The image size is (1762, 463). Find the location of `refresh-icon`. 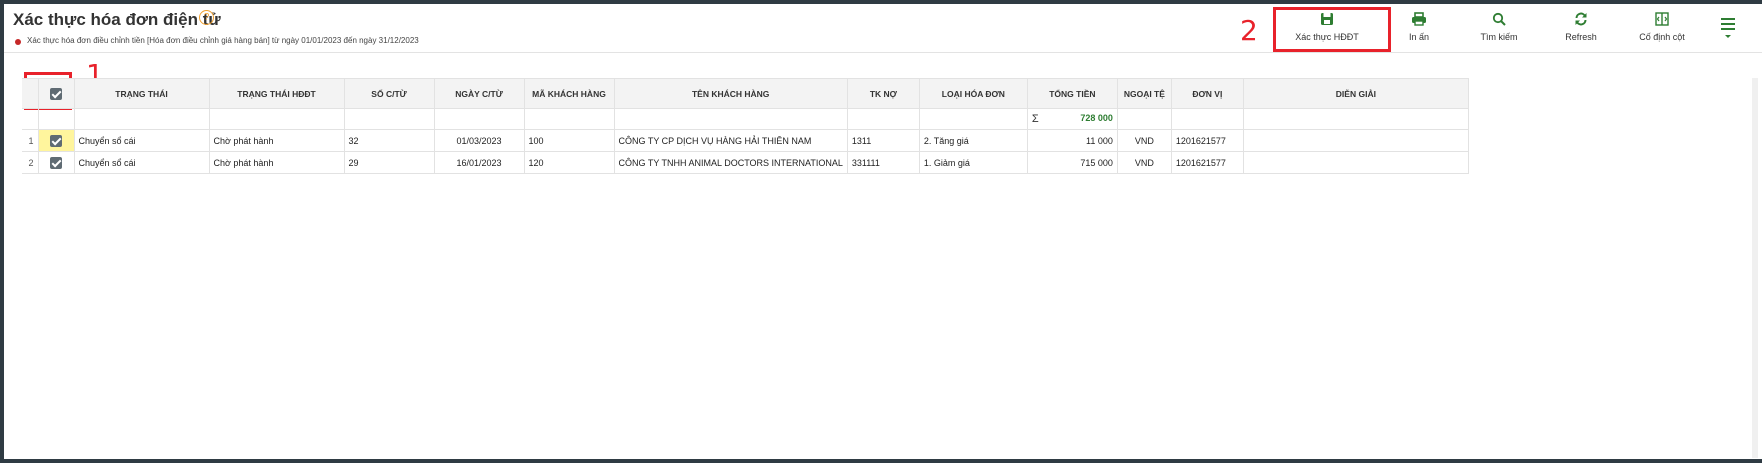

refresh-icon is located at coordinates (1581, 20).